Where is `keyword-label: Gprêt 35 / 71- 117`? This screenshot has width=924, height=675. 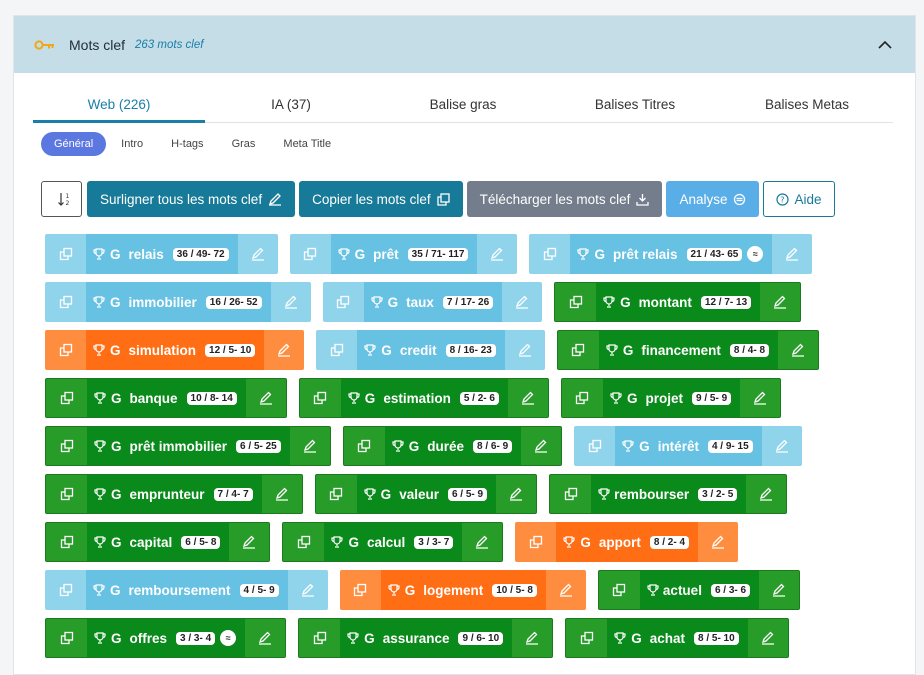 keyword-label: Gprêt 35 / 71- 117 is located at coordinates (404, 254).